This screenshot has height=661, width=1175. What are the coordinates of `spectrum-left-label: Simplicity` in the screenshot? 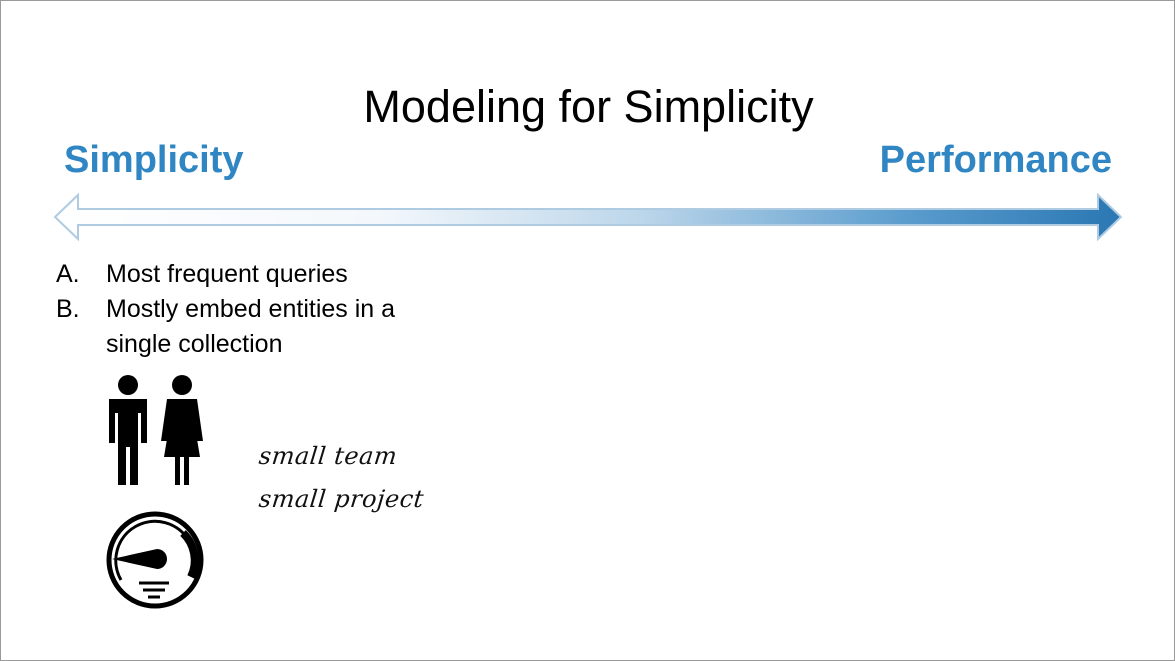 It's located at (154, 160).